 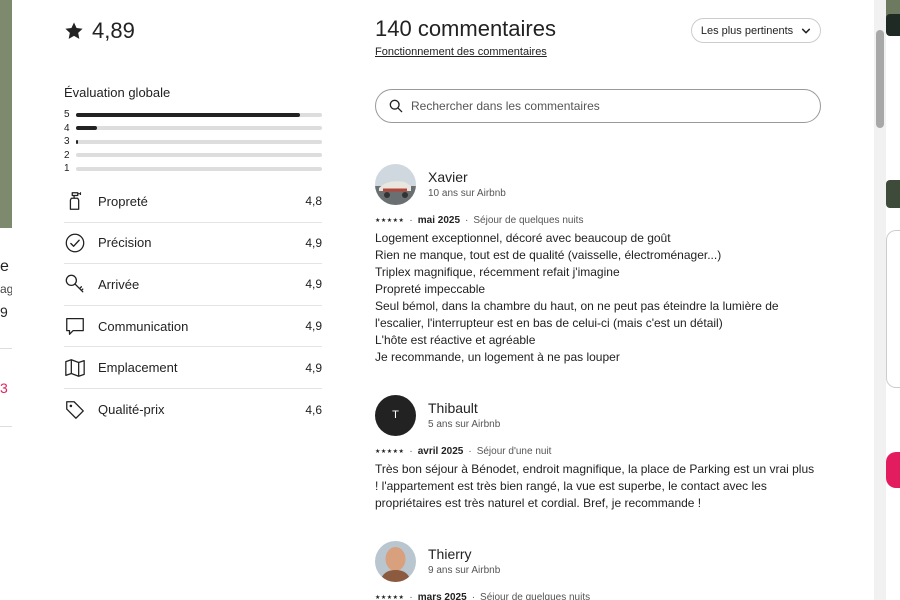 I want to click on review-header: T Thibault 5 ans sur Airbnb, so click(x=598, y=415).